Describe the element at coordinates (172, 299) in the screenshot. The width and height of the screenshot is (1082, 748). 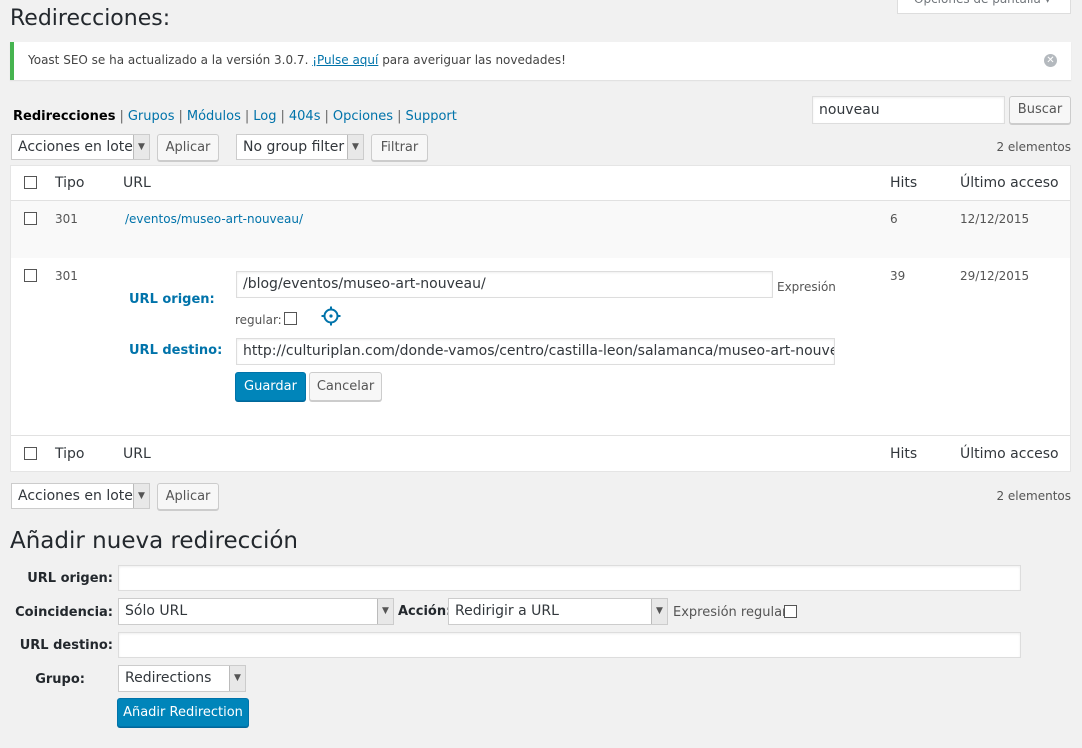
I see `edit-source-label: URL origen:` at that location.